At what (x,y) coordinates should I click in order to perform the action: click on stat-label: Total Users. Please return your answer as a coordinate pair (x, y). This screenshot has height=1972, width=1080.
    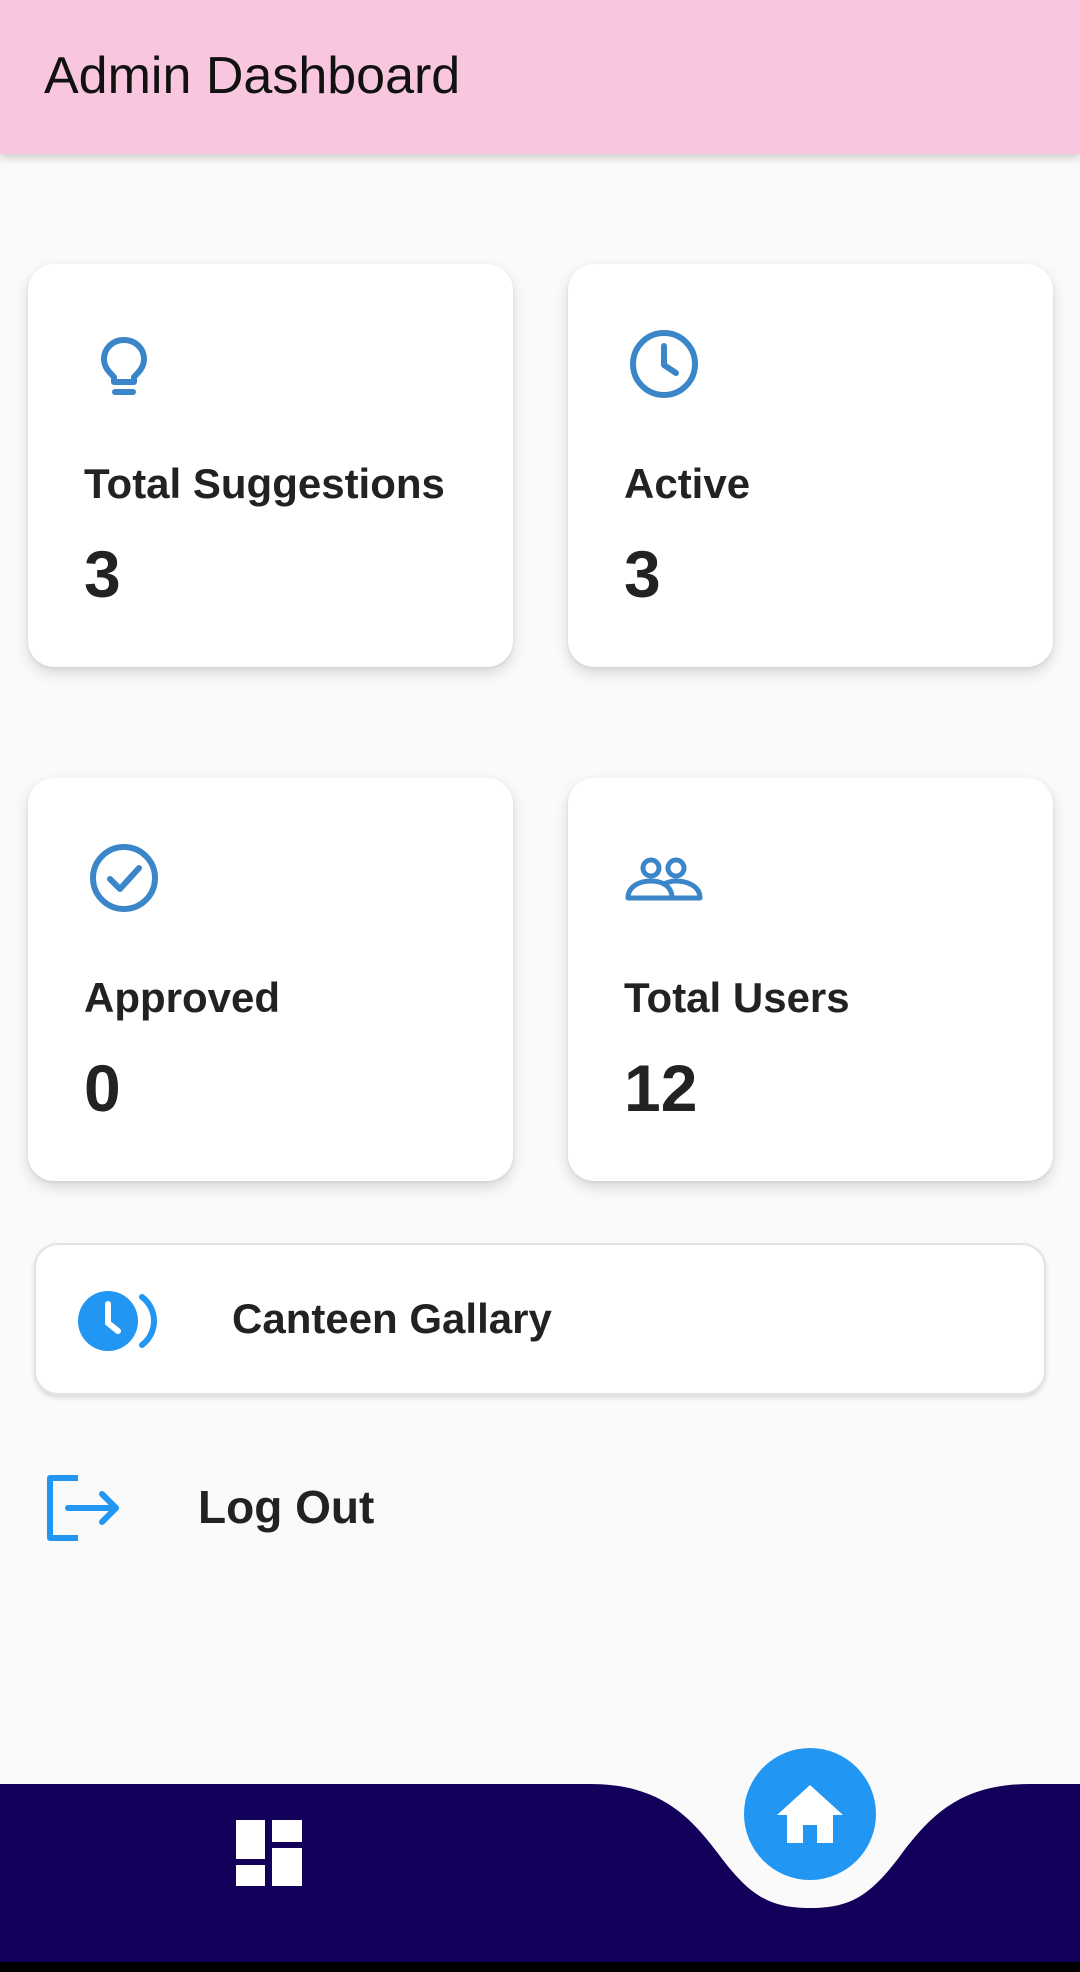
    Looking at the image, I should click on (737, 997).